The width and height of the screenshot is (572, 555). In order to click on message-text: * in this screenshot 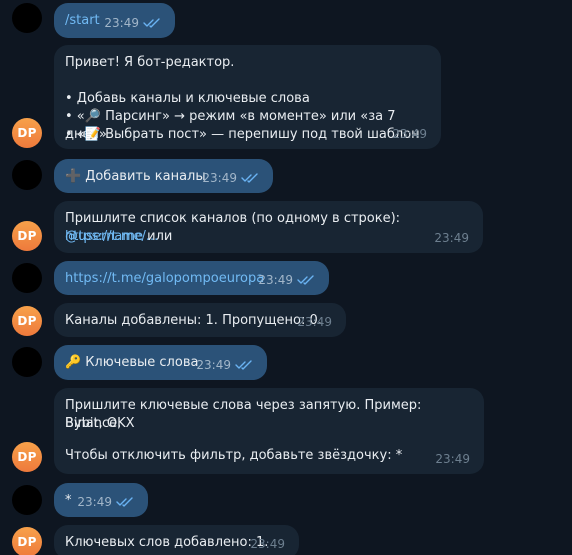, I will do `click(68, 500)`.